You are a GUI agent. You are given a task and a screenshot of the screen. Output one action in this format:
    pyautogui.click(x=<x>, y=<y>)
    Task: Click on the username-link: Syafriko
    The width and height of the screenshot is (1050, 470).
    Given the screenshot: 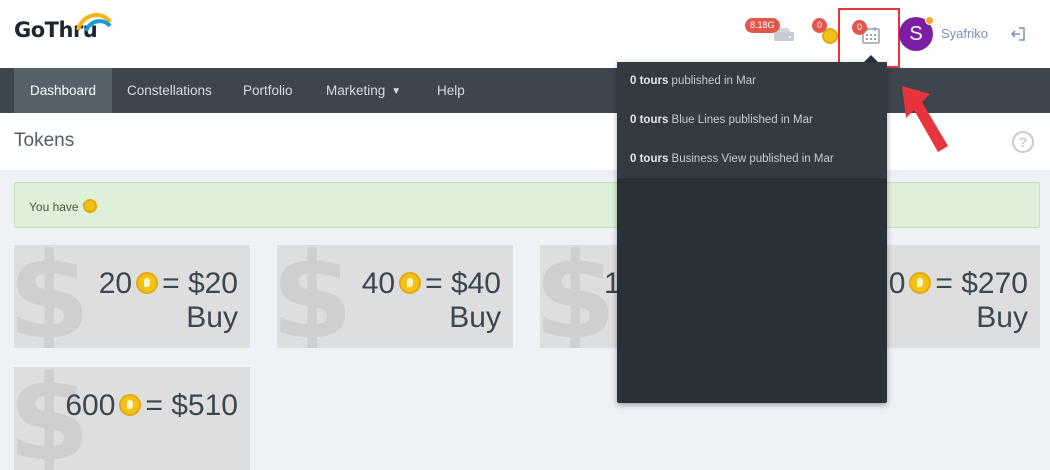 What is the action you would take?
    pyautogui.click(x=964, y=33)
    